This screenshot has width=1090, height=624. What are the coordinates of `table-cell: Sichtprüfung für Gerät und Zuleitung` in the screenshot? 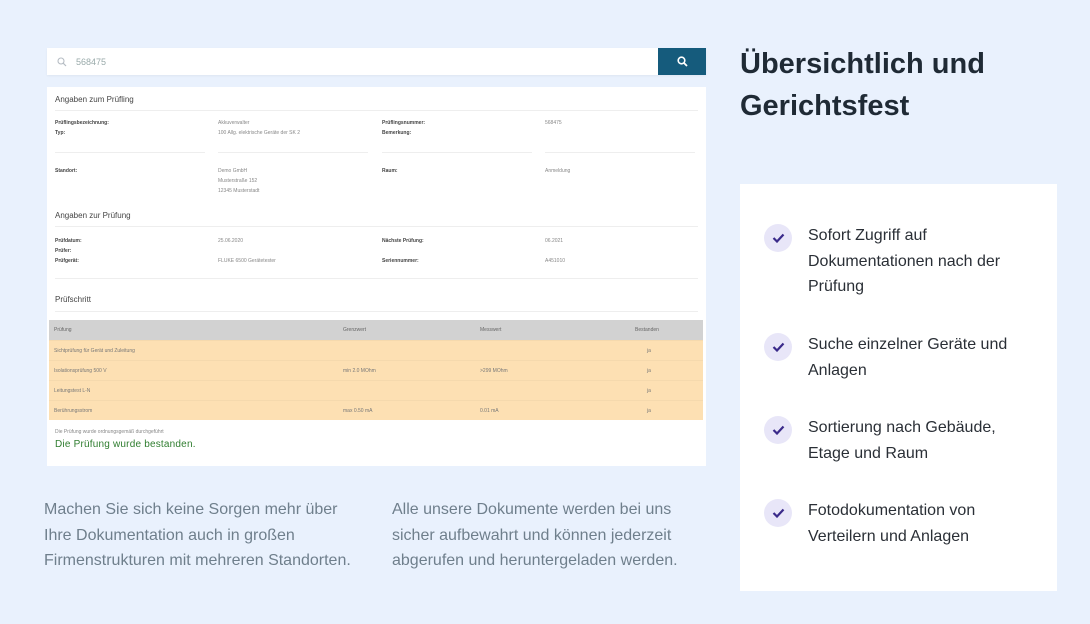 It's located at (94, 351).